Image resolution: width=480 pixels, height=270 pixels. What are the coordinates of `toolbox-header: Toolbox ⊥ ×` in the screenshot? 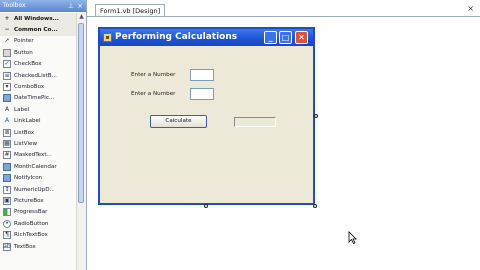 It's located at (43, 6).